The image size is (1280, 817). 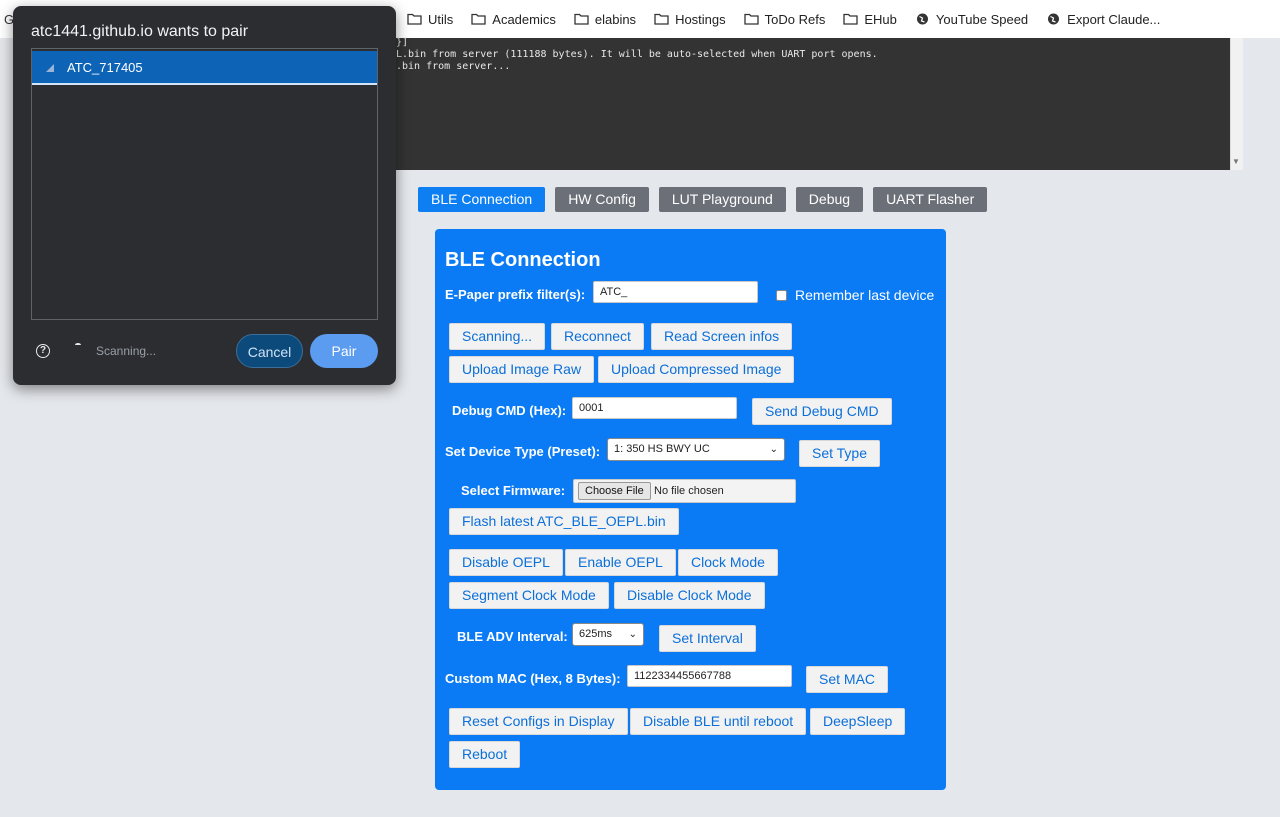 What do you see at coordinates (204, 184) in the screenshot?
I see `device-list: ATC_717405` at bounding box center [204, 184].